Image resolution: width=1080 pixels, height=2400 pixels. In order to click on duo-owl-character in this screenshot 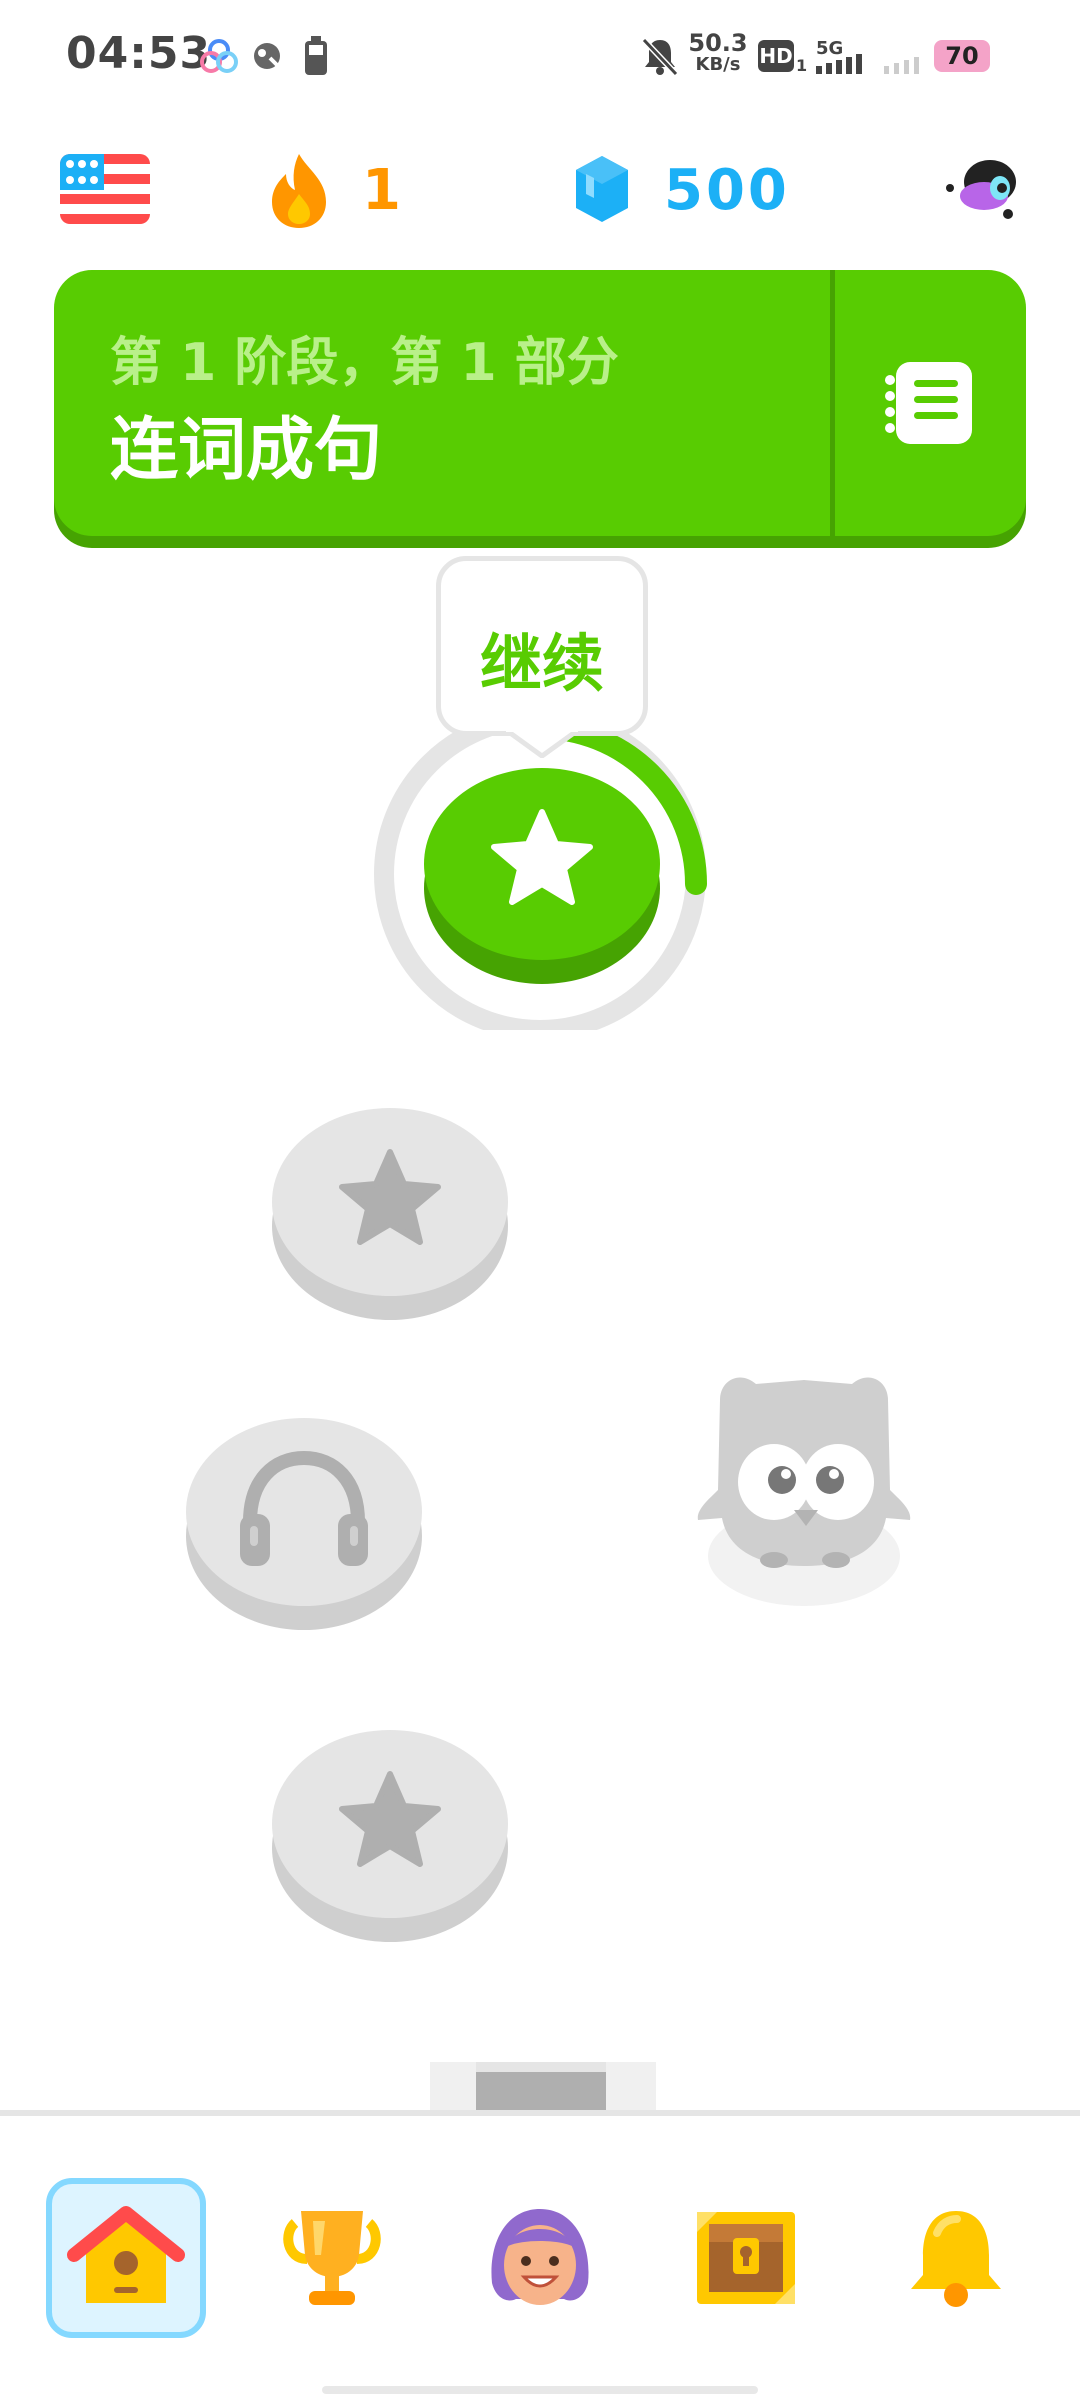, I will do `click(804, 1491)`.